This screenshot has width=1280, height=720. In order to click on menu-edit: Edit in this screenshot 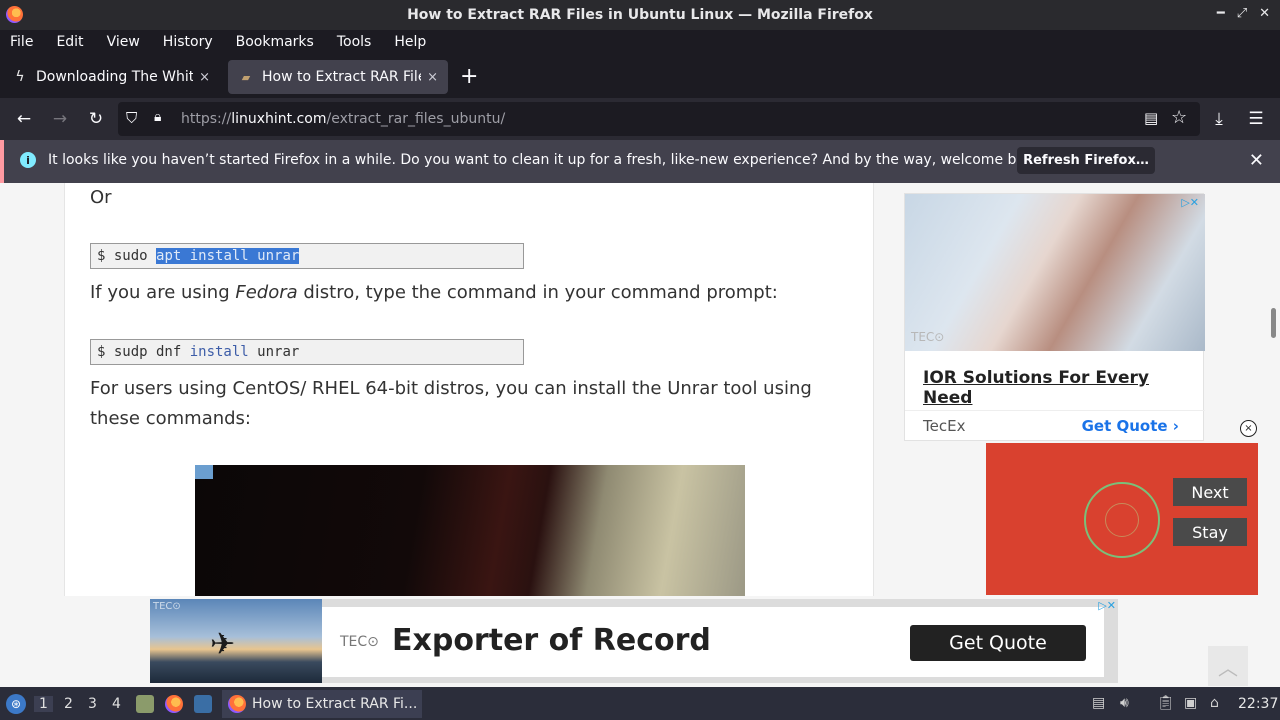, I will do `click(69, 42)`.